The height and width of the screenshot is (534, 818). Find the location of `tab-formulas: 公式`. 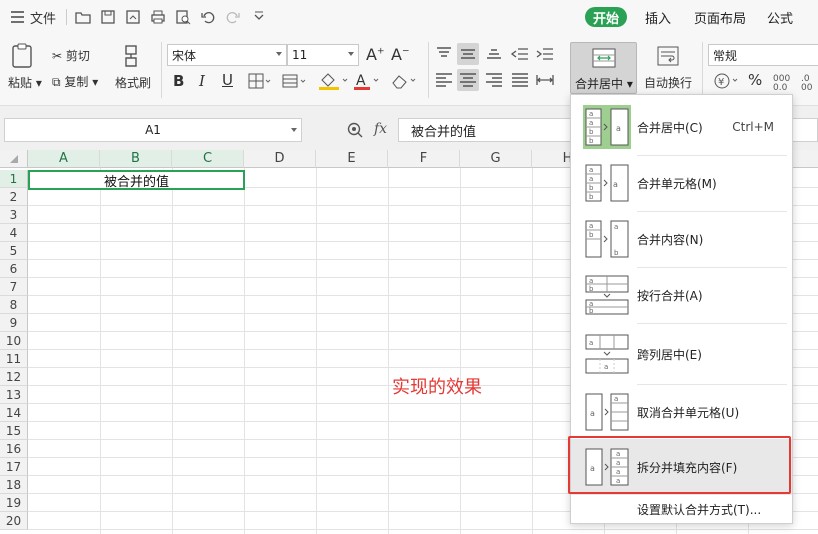

tab-formulas: 公式 is located at coordinates (780, 17).